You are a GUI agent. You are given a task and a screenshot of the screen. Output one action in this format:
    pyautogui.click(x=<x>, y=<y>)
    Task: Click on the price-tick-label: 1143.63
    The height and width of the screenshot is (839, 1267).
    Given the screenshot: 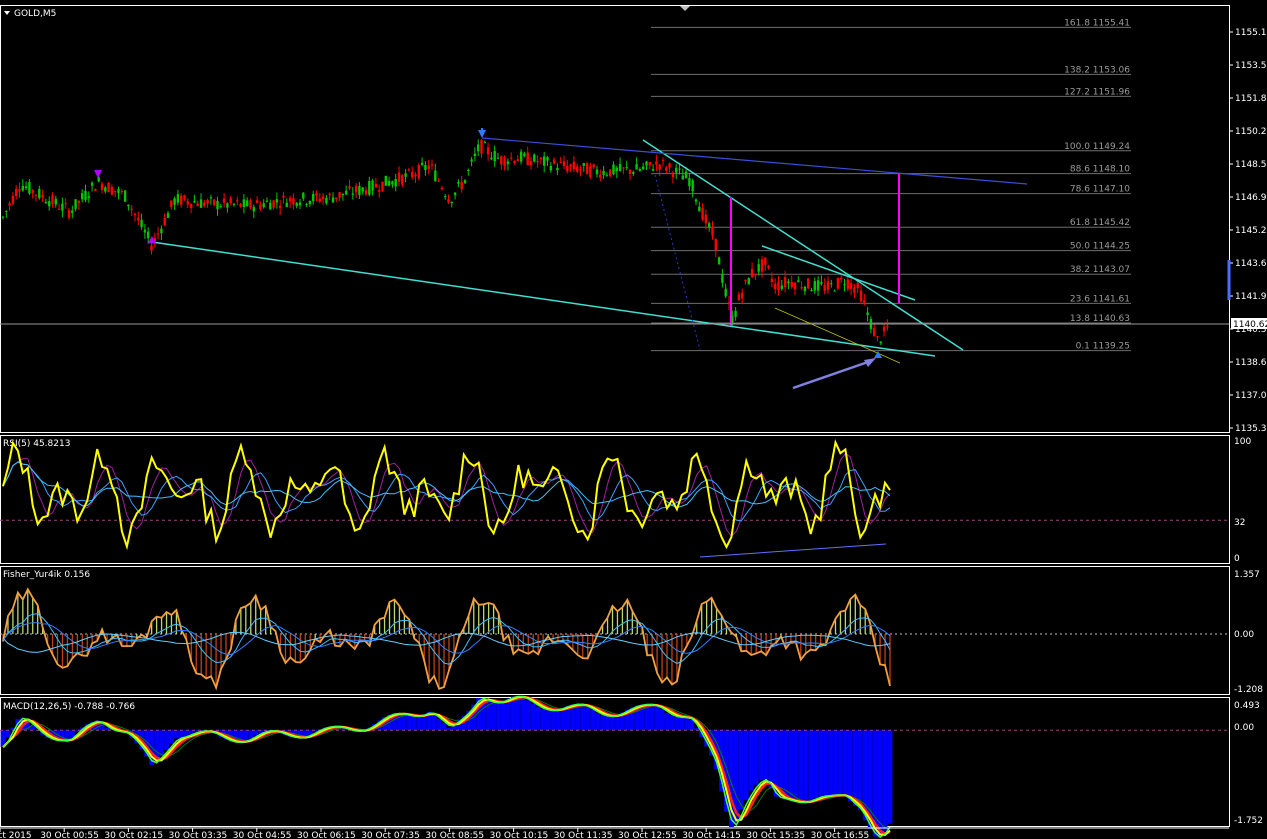 What is the action you would take?
    pyautogui.click(x=1251, y=264)
    